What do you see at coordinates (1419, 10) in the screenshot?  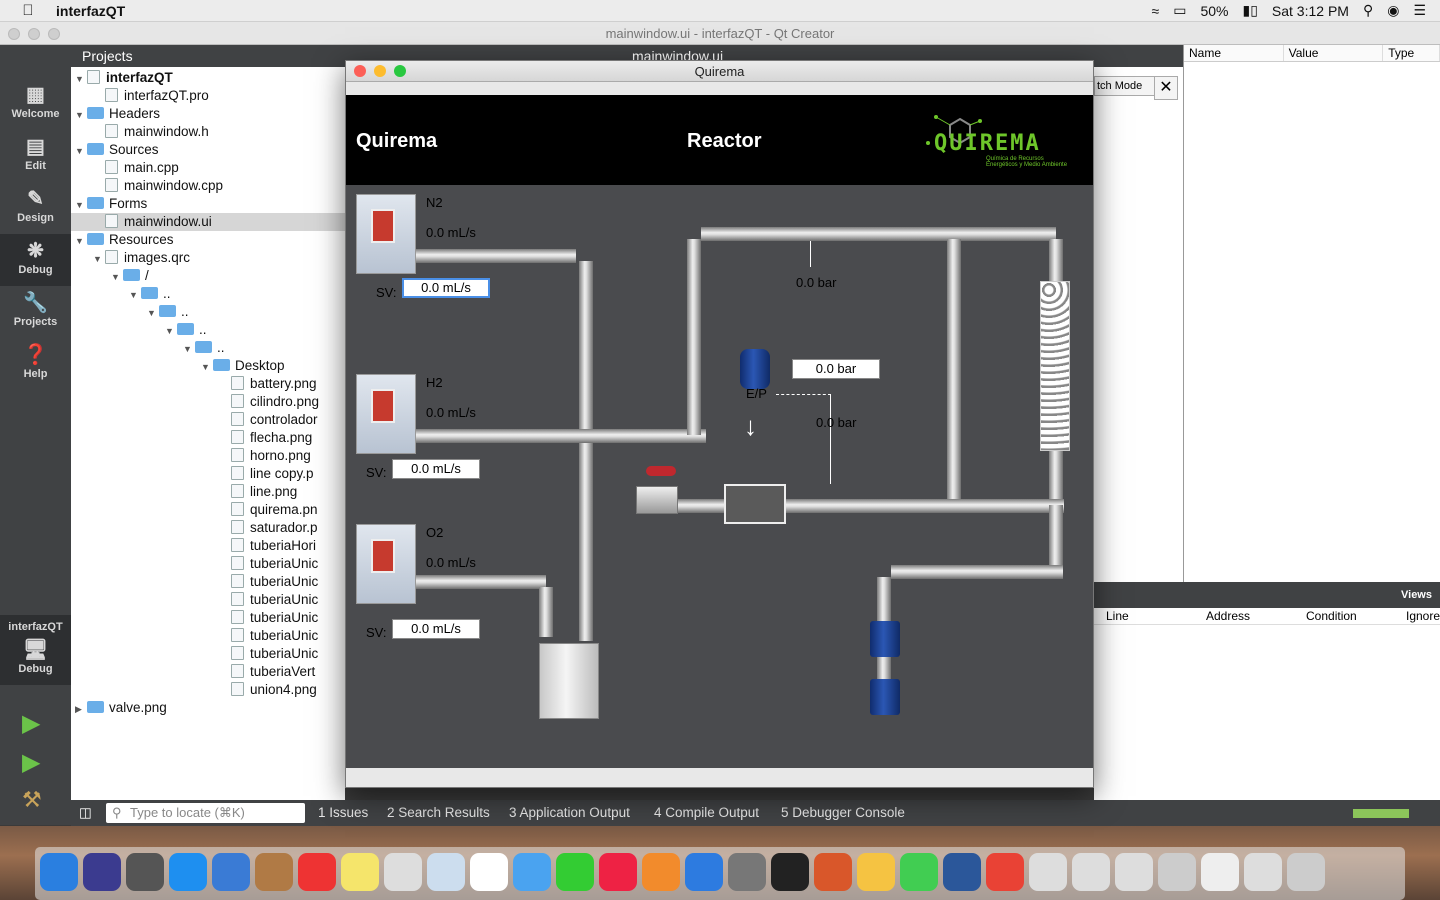 I see `notification-center-icon: ☰` at bounding box center [1419, 10].